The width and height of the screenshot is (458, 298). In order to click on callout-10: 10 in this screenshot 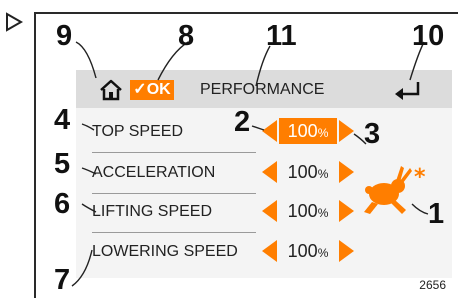, I will do `click(428, 36)`.